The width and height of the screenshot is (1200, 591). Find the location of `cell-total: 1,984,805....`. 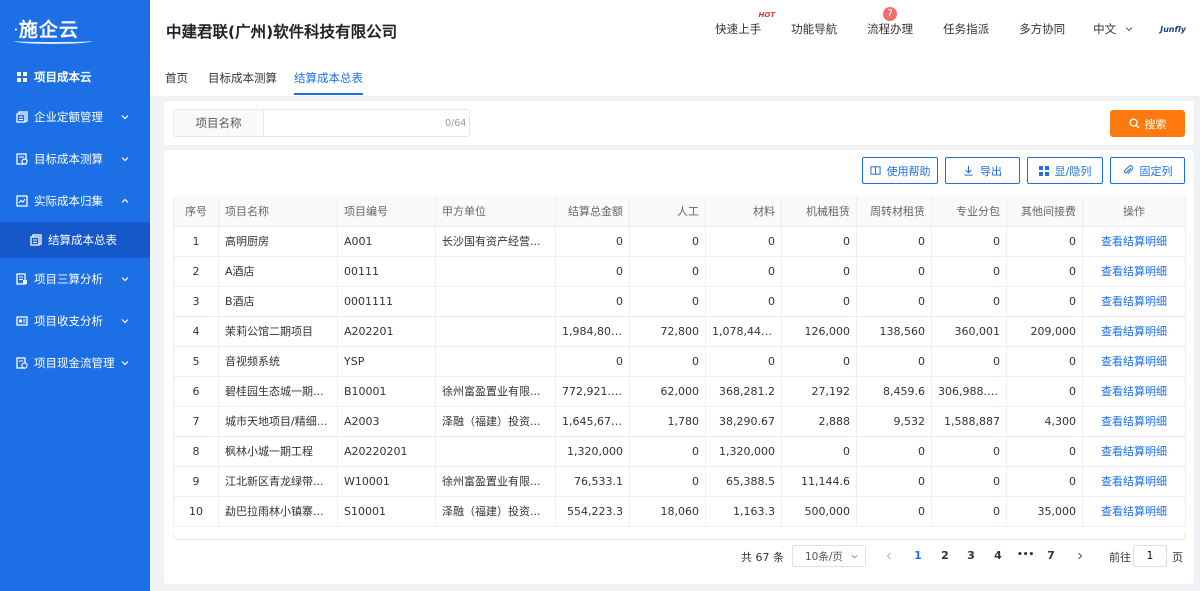

cell-total: 1,984,805.... is located at coordinates (592, 331).